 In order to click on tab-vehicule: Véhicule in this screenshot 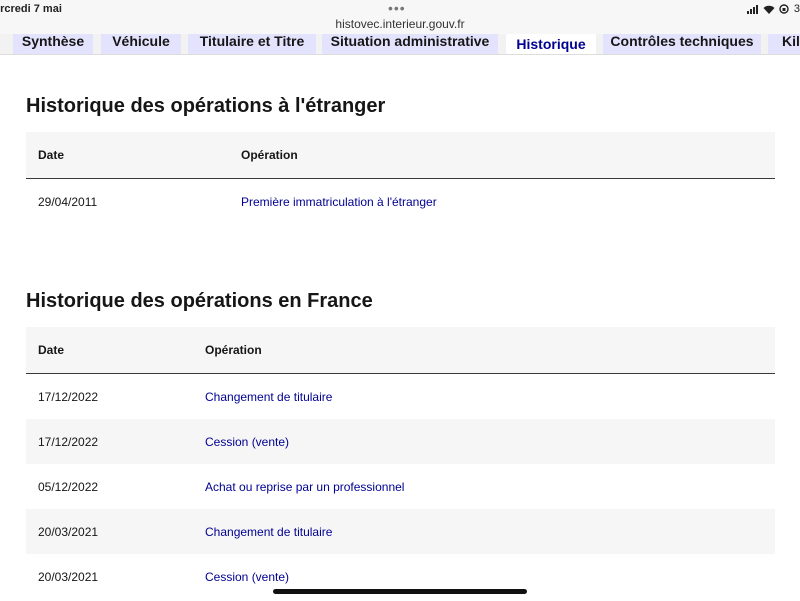, I will do `click(141, 44)`.